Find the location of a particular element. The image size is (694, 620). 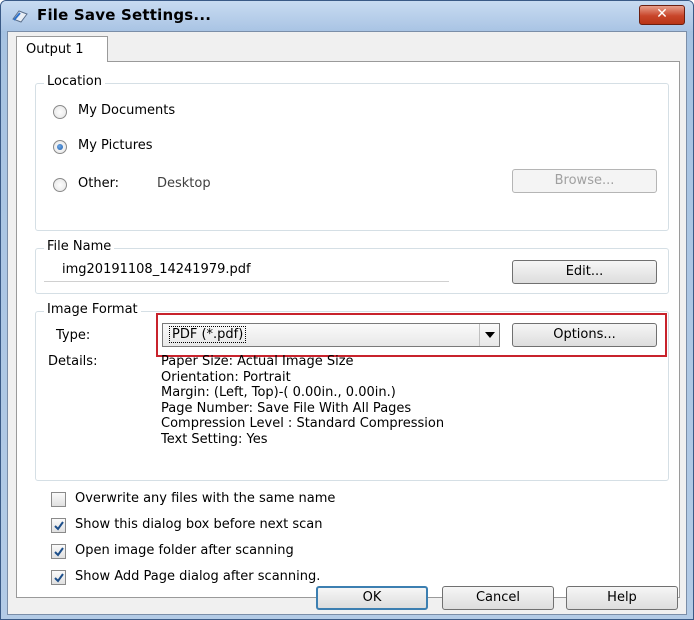

overwrite-checkbox is located at coordinates (58, 499).